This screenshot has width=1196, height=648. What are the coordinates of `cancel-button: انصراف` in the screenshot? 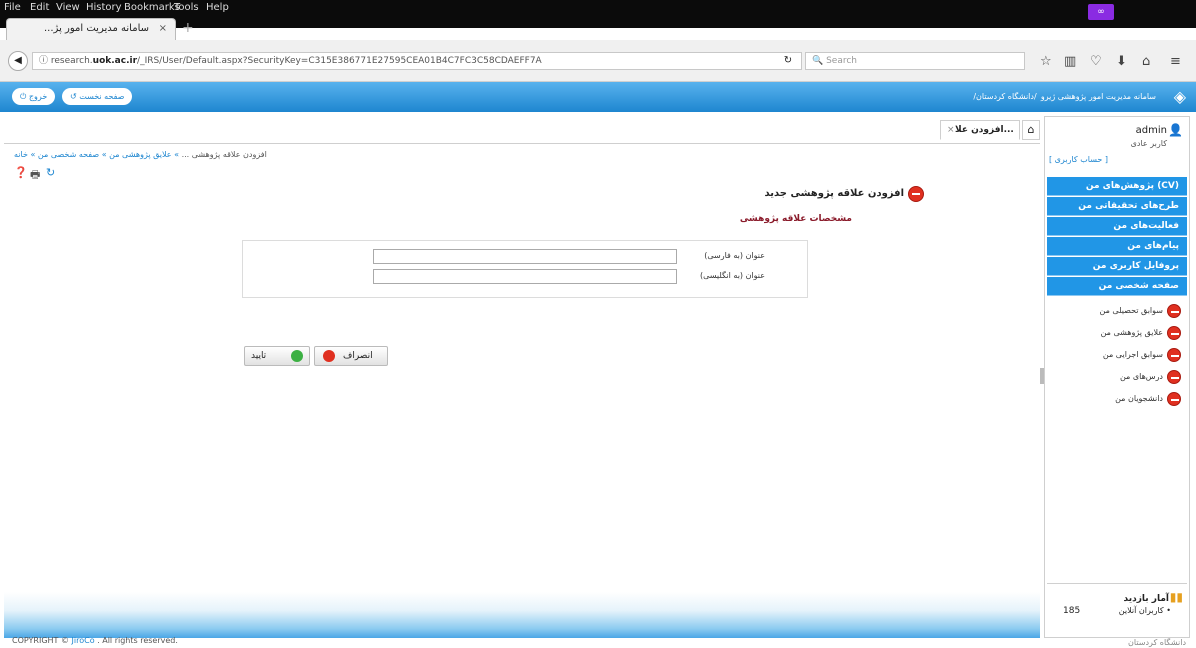 It's located at (351, 356).